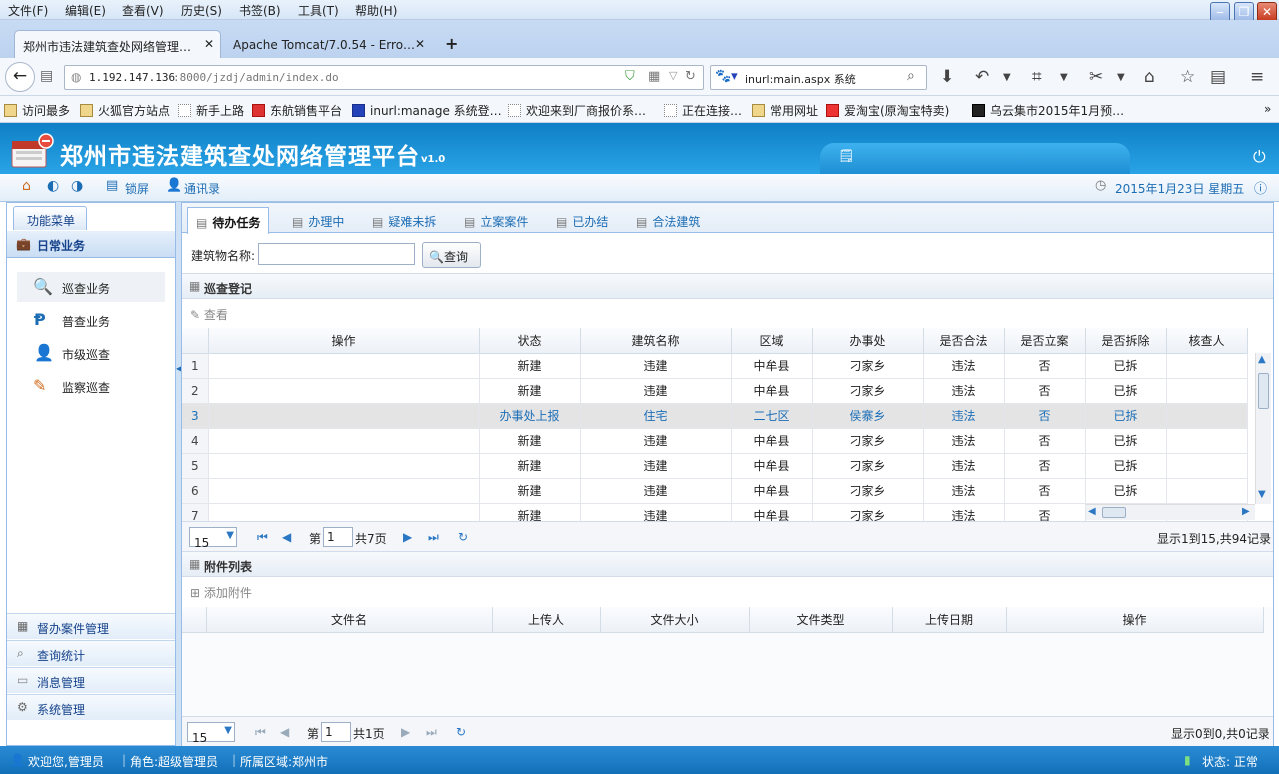  Describe the element at coordinates (1092, 511) in the screenshot. I see `scroll-left-icon: ◀` at that location.